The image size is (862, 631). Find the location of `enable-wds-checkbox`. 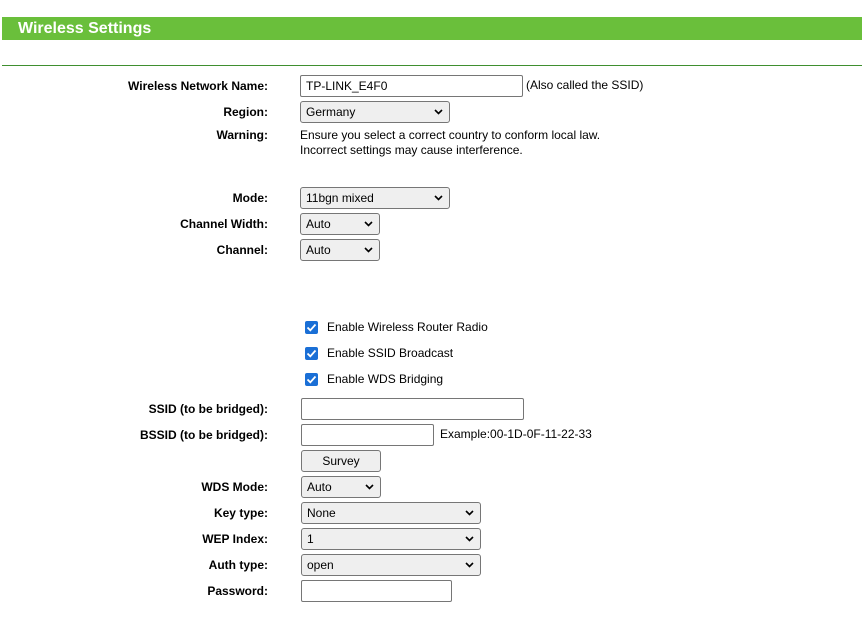

enable-wds-checkbox is located at coordinates (311, 379).